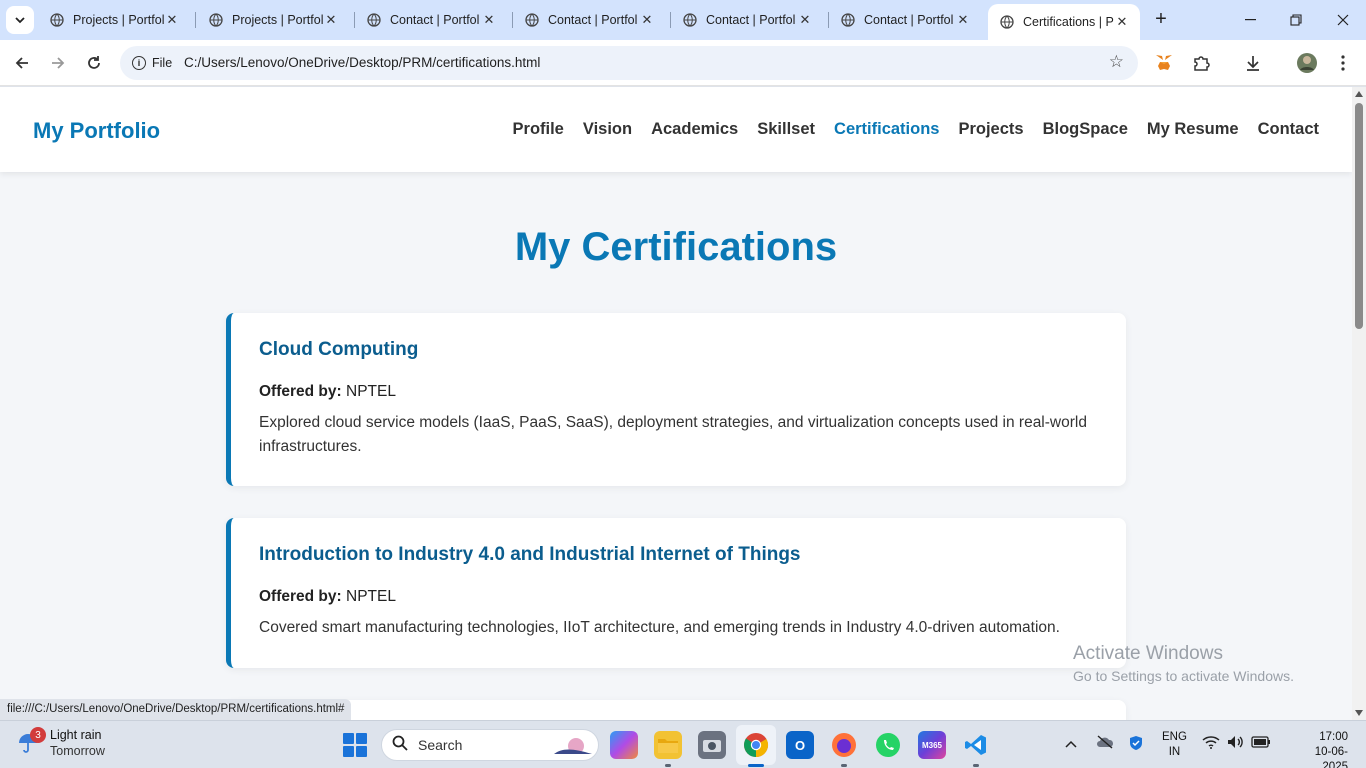 This screenshot has width=1366, height=768. Describe the element at coordinates (751, 20) in the screenshot. I see `tab-title: Contact | Portfol` at that location.